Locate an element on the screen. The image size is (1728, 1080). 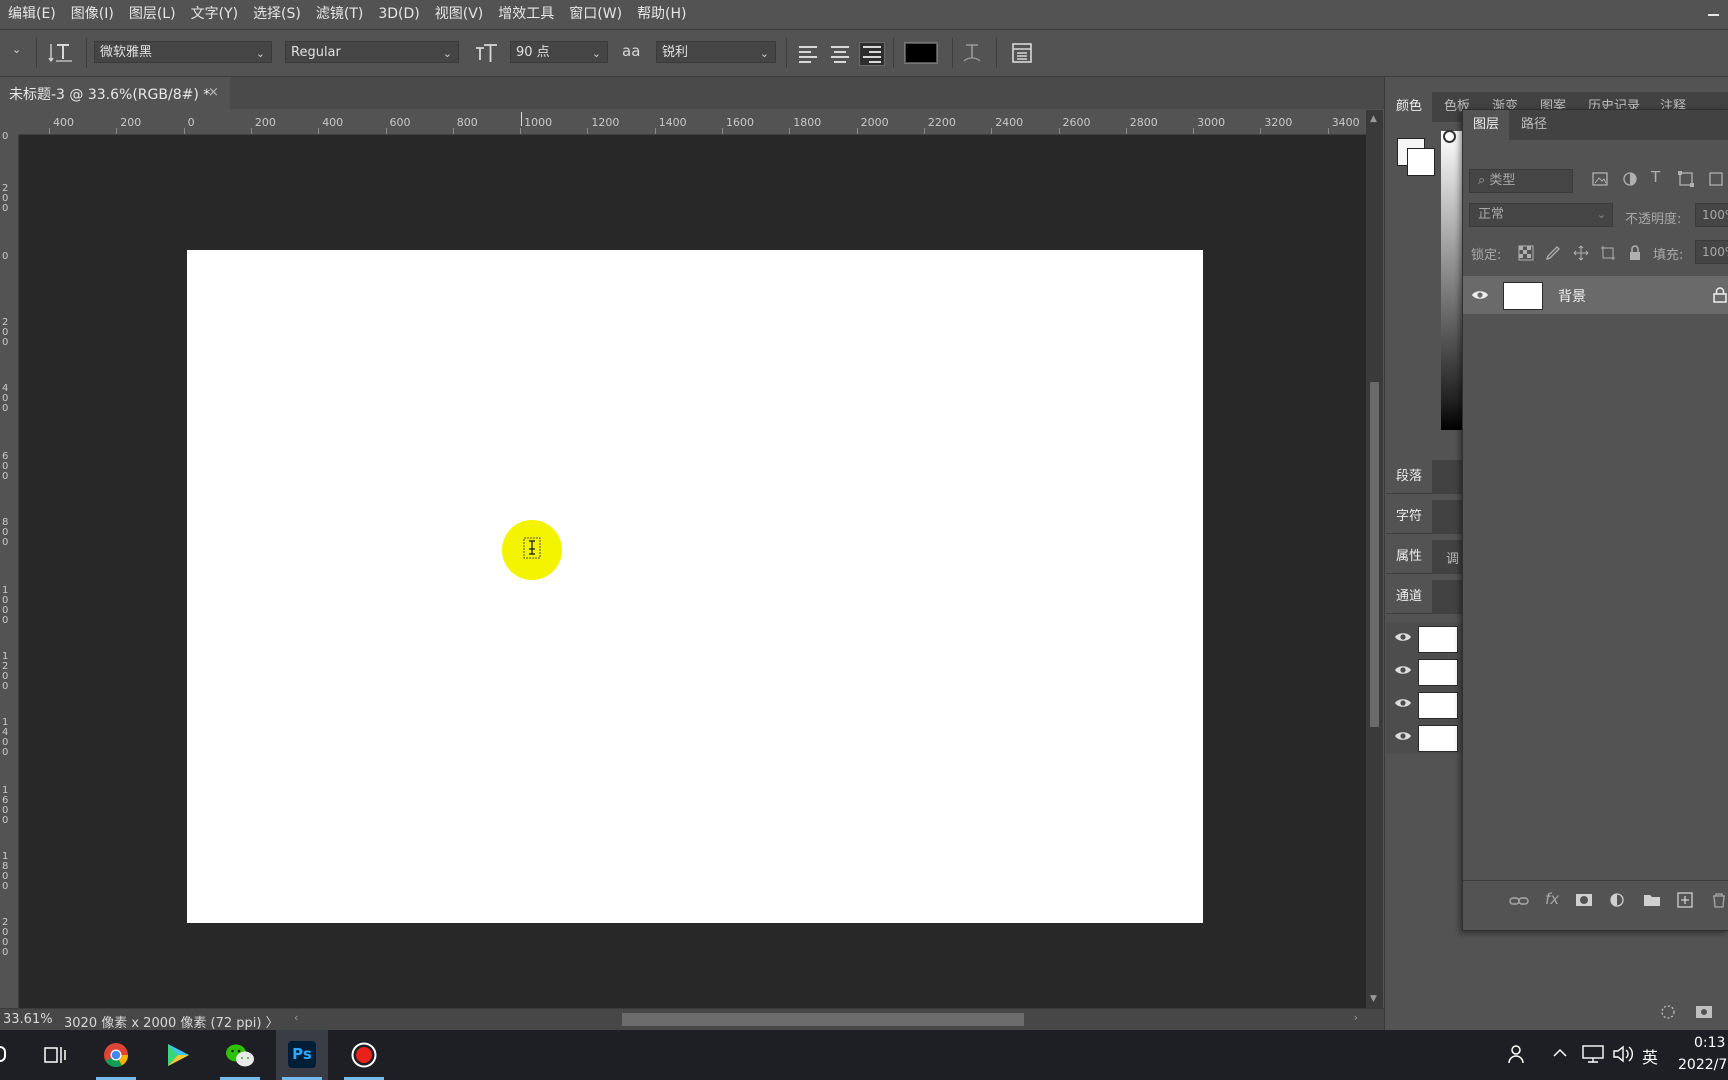
menu-item: 帮助(H) is located at coordinates (661, 14).